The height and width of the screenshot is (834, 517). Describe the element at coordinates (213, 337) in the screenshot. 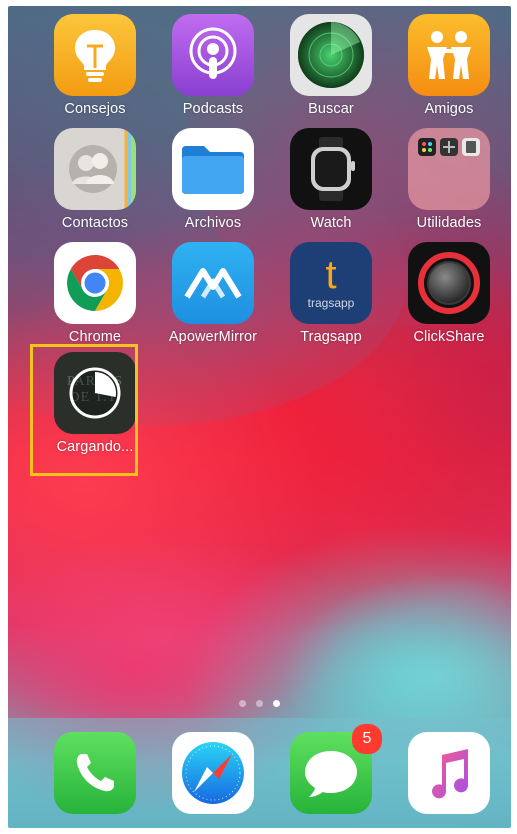

I see `app-label: ApowerMirror` at that location.